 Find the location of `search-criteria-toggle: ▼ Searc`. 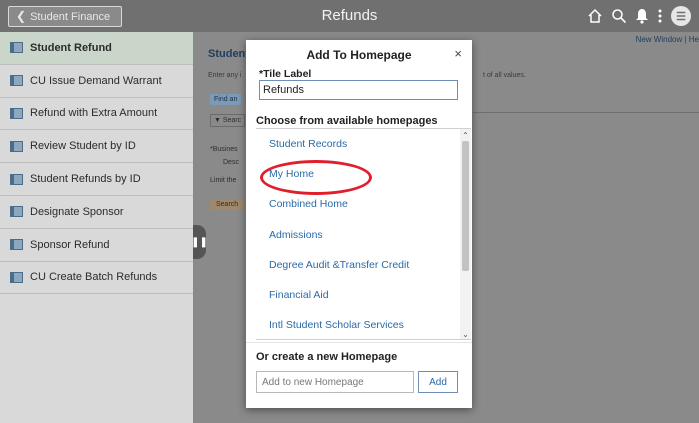

search-criteria-toggle: ▼ Searc is located at coordinates (228, 120).